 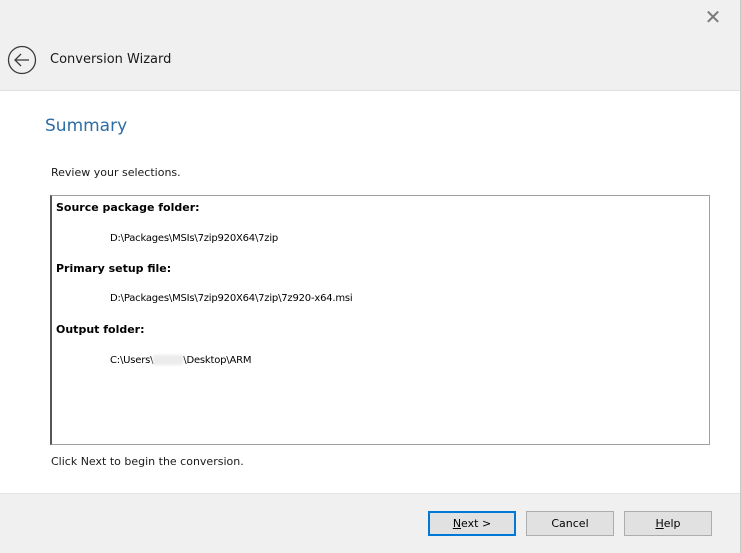 I want to click on header-divider, so click(x=370, y=90).